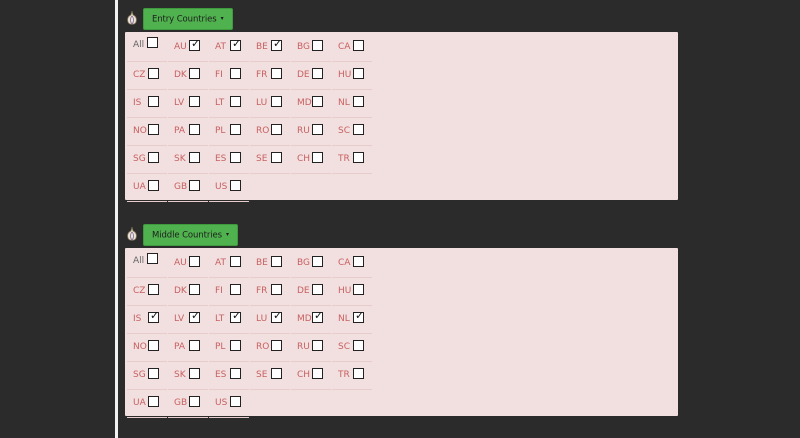  Describe the element at coordinates (180, 375) in the screenshot. I see `country-label: SK` at that location.